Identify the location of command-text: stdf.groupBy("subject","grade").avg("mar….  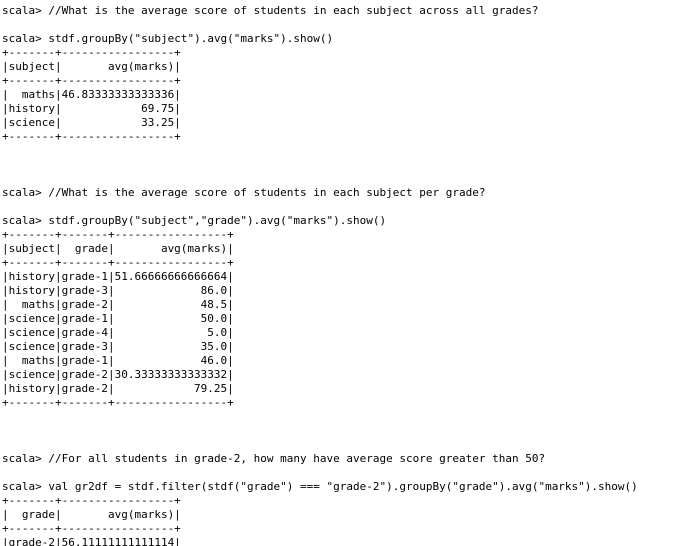
(217, 220).